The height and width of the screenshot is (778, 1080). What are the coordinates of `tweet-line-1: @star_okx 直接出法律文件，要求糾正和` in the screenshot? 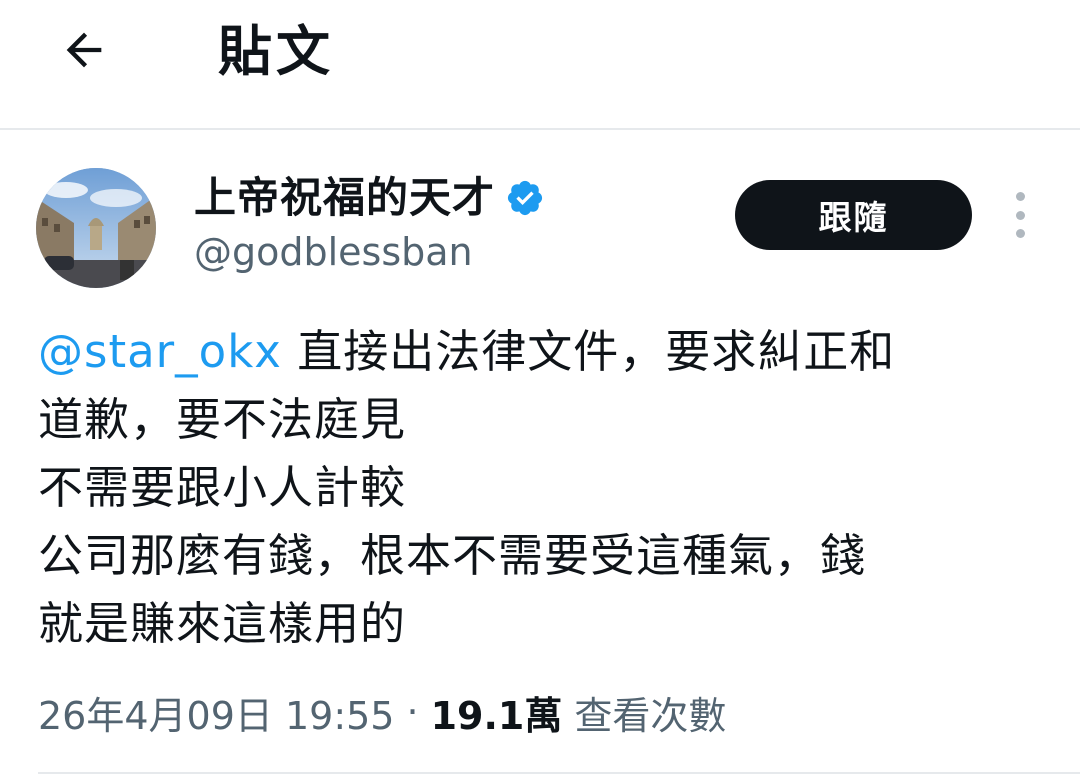 It's located at (543, 352).